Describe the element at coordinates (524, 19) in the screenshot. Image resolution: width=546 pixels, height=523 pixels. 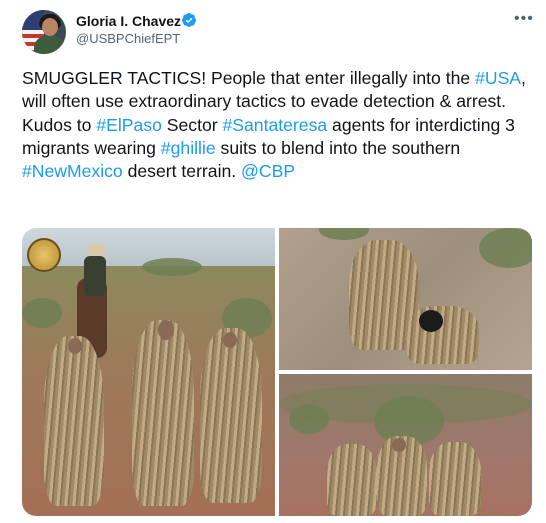
I see `more-horizontal-icon: •••` at that location.